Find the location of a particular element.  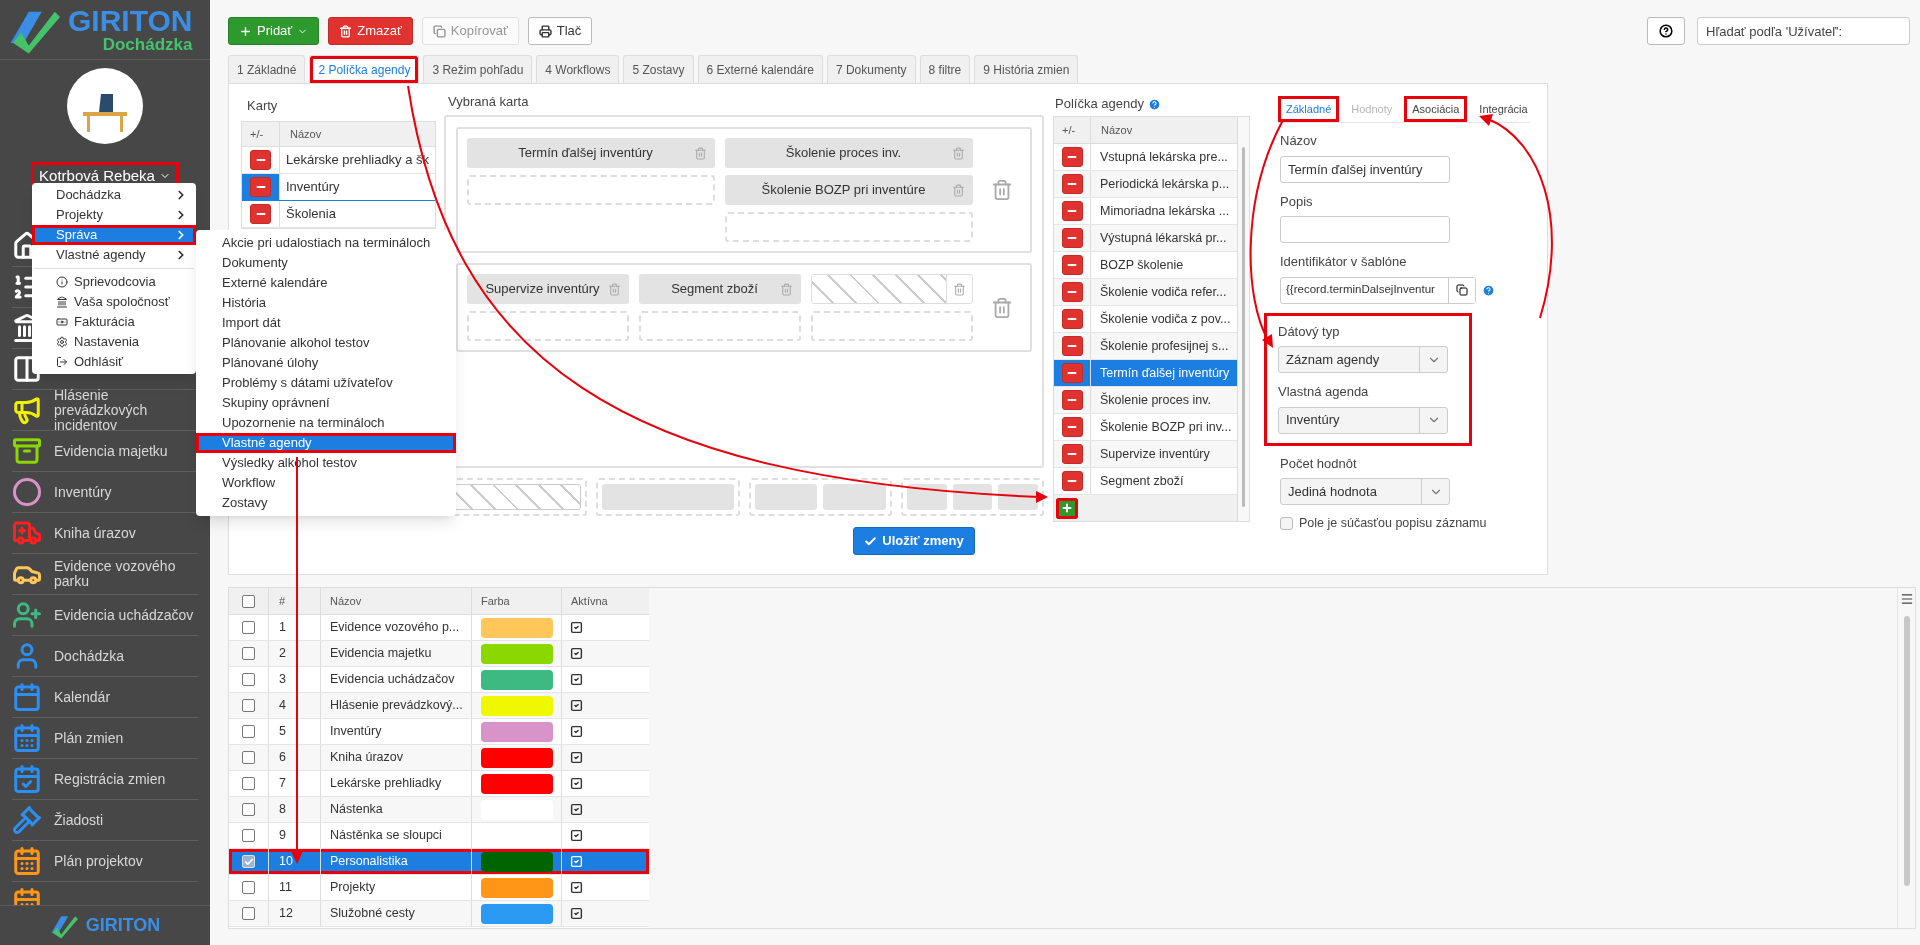

table-cell-text: 8 is located at coordinates (282, 810).